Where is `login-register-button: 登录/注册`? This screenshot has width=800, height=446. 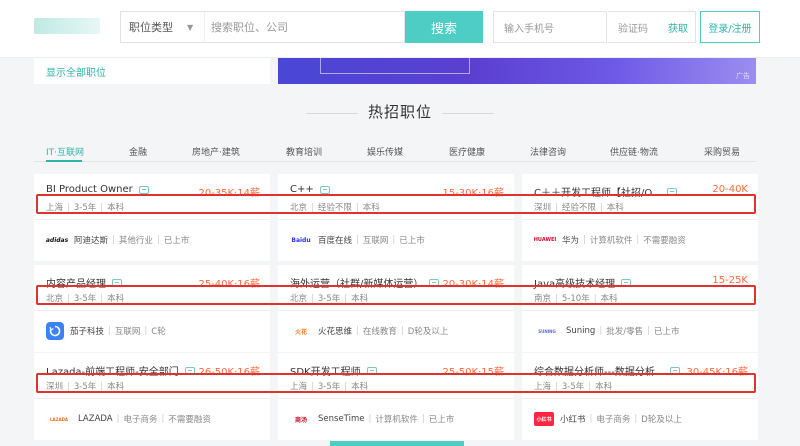 login-register-button: 登录/注册 is located at coordinates (730, 27).